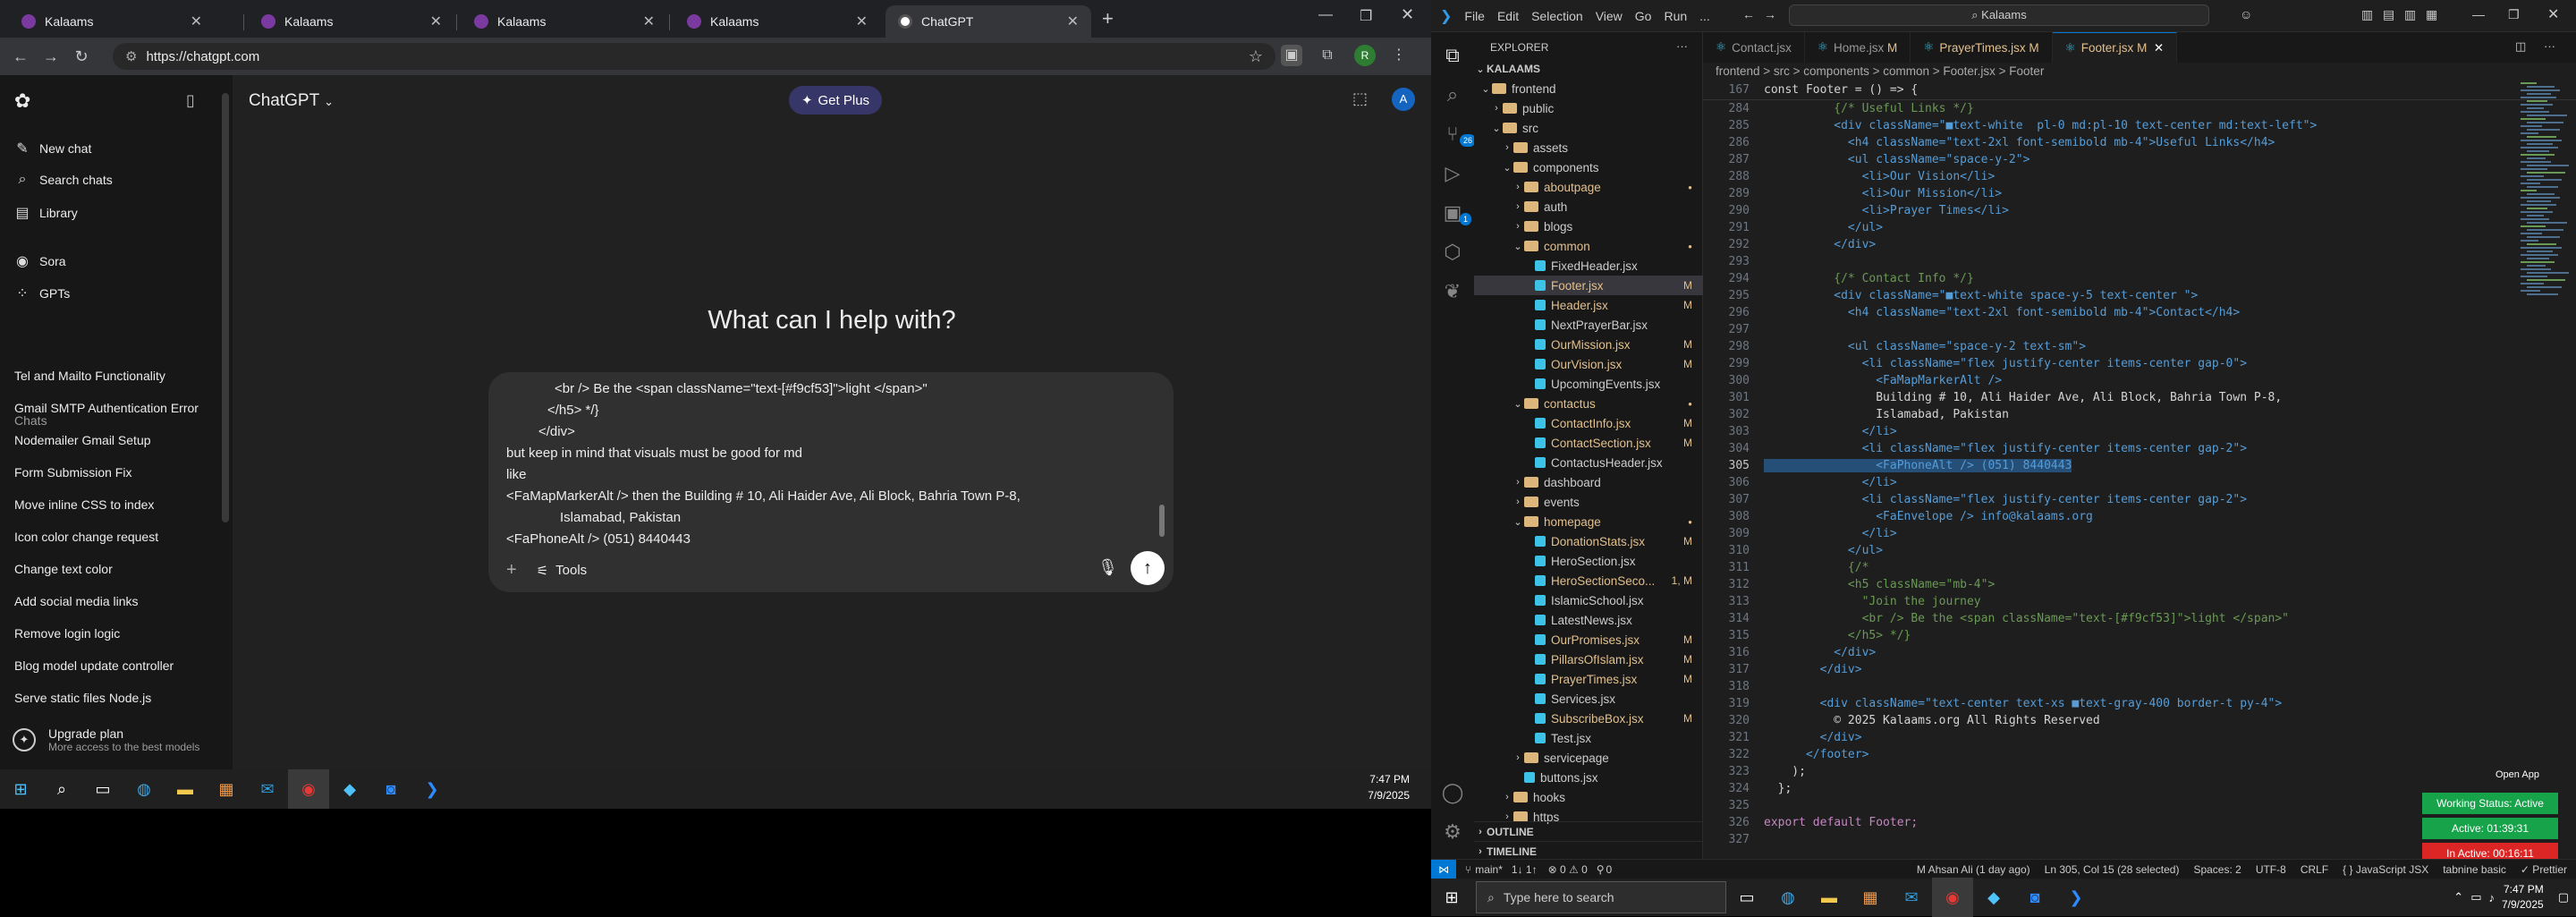  I want to click on code-line: 308 <FaEnvelope /> info@kalaams.org, so click(2105, 518).